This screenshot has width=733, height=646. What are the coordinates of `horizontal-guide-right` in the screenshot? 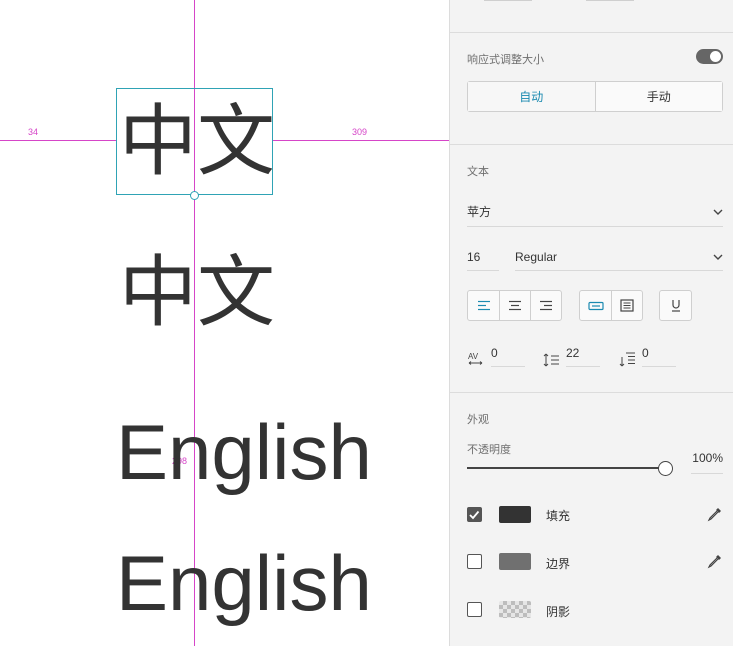 It's located at (361, 140).